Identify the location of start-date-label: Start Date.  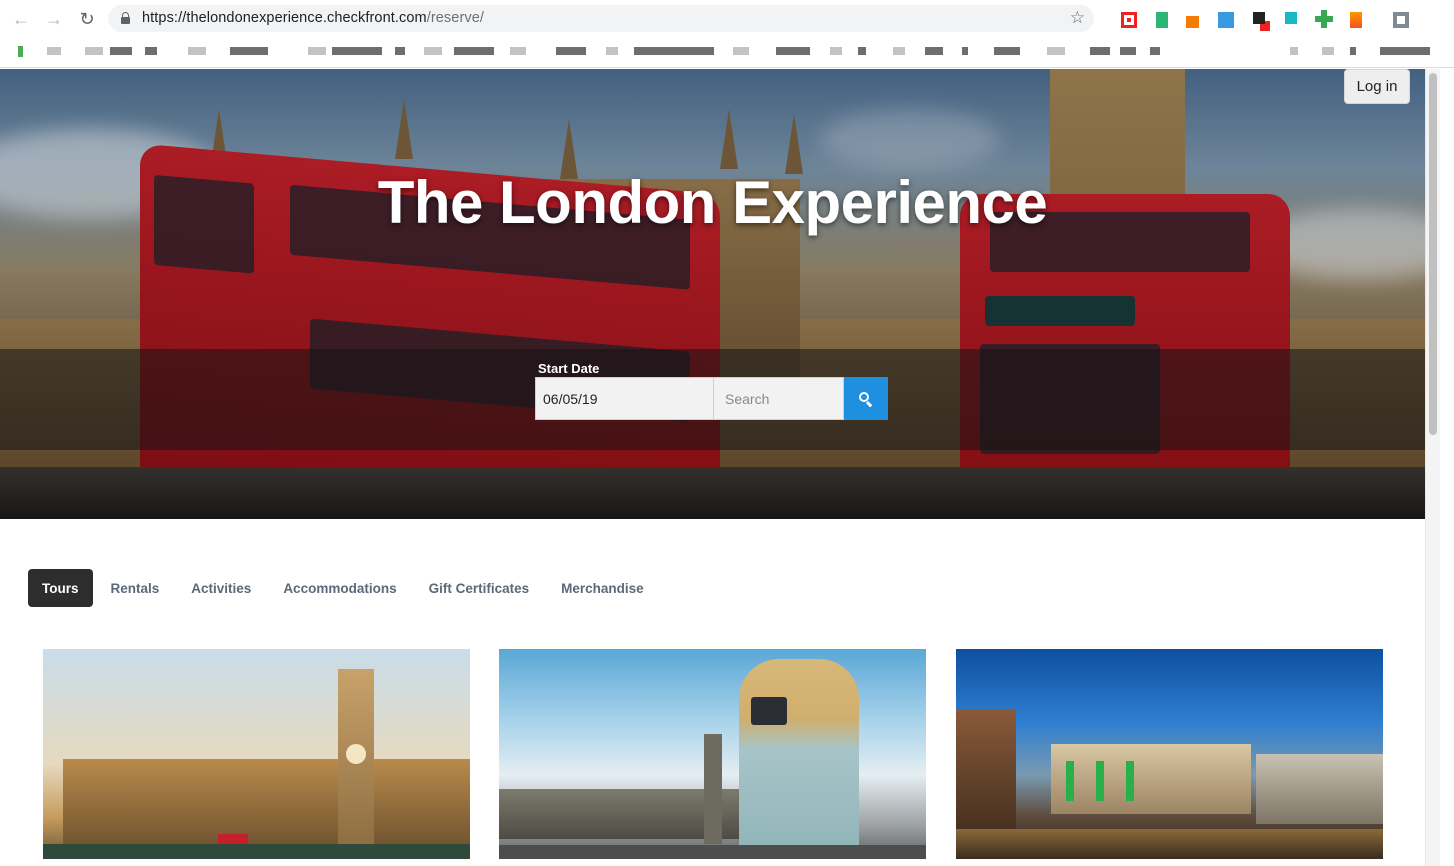
(569, 368).